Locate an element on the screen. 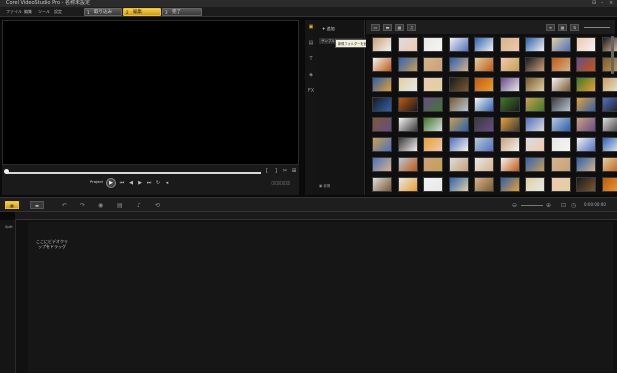 This screenshot has width=617, height=373. scrub-handle is located at coordinates (6, 171).